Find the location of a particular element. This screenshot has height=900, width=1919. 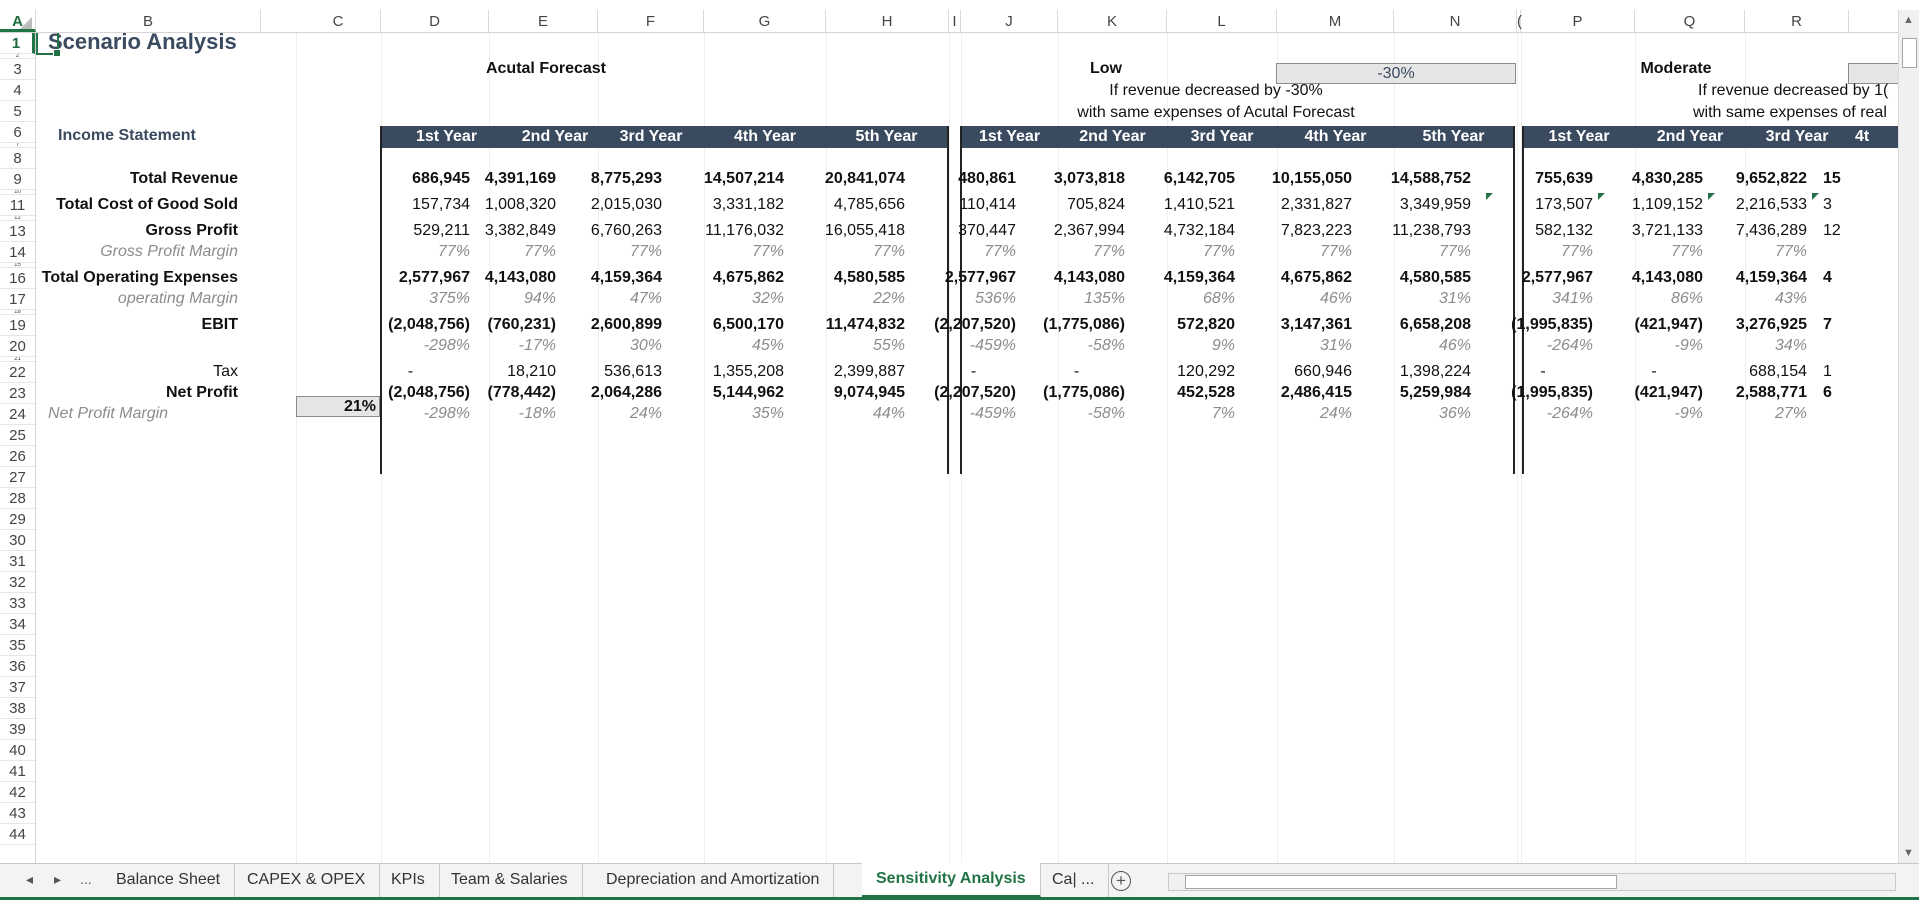

column-header-L: L is located at coordinates (1222, 21).